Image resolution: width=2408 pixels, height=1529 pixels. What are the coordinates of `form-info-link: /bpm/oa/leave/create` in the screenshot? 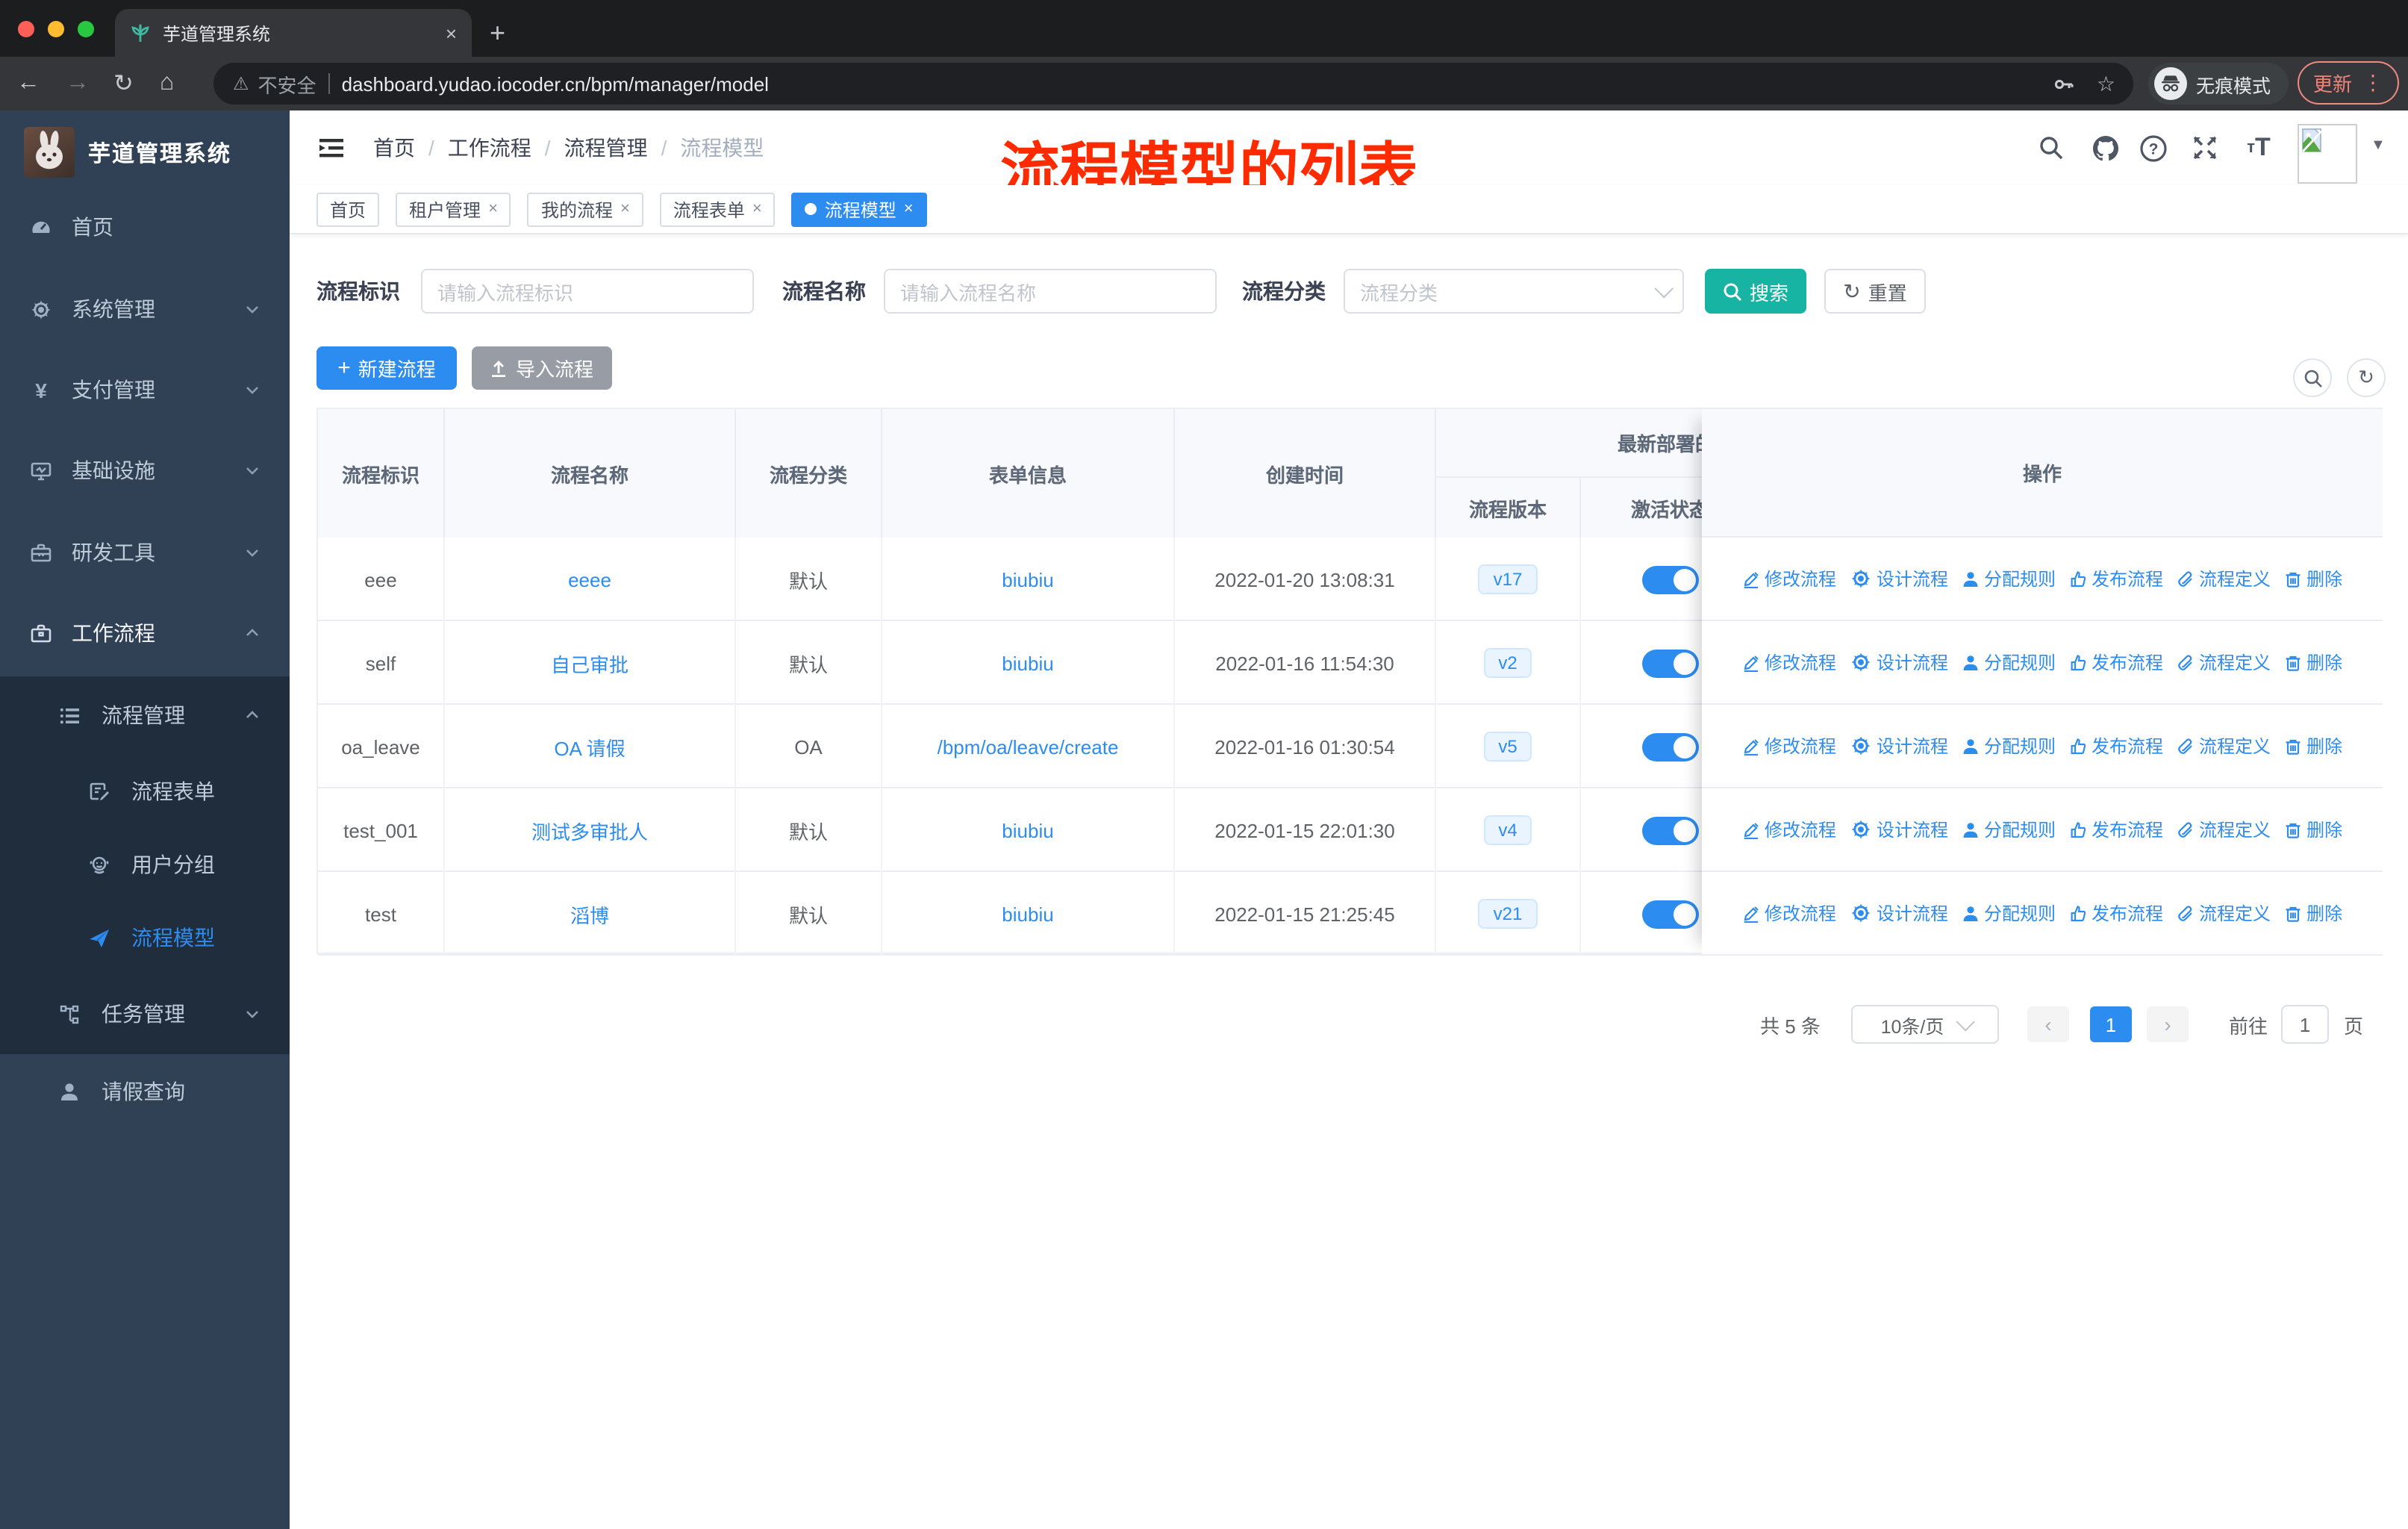 It's located at (1028, 746).